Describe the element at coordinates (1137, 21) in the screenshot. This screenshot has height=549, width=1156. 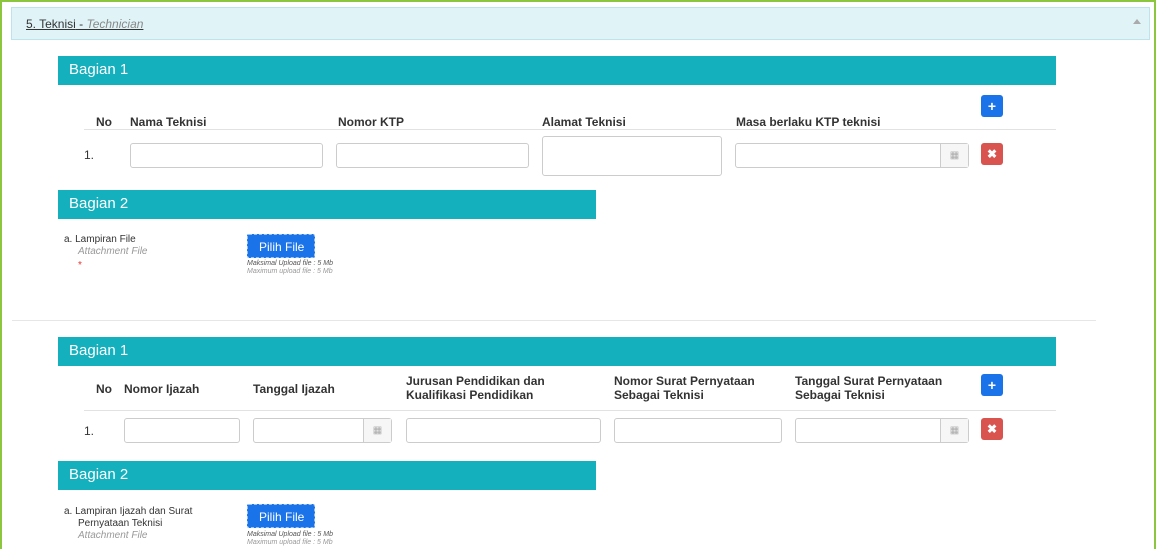
I see `caret-up-icon` at that location.